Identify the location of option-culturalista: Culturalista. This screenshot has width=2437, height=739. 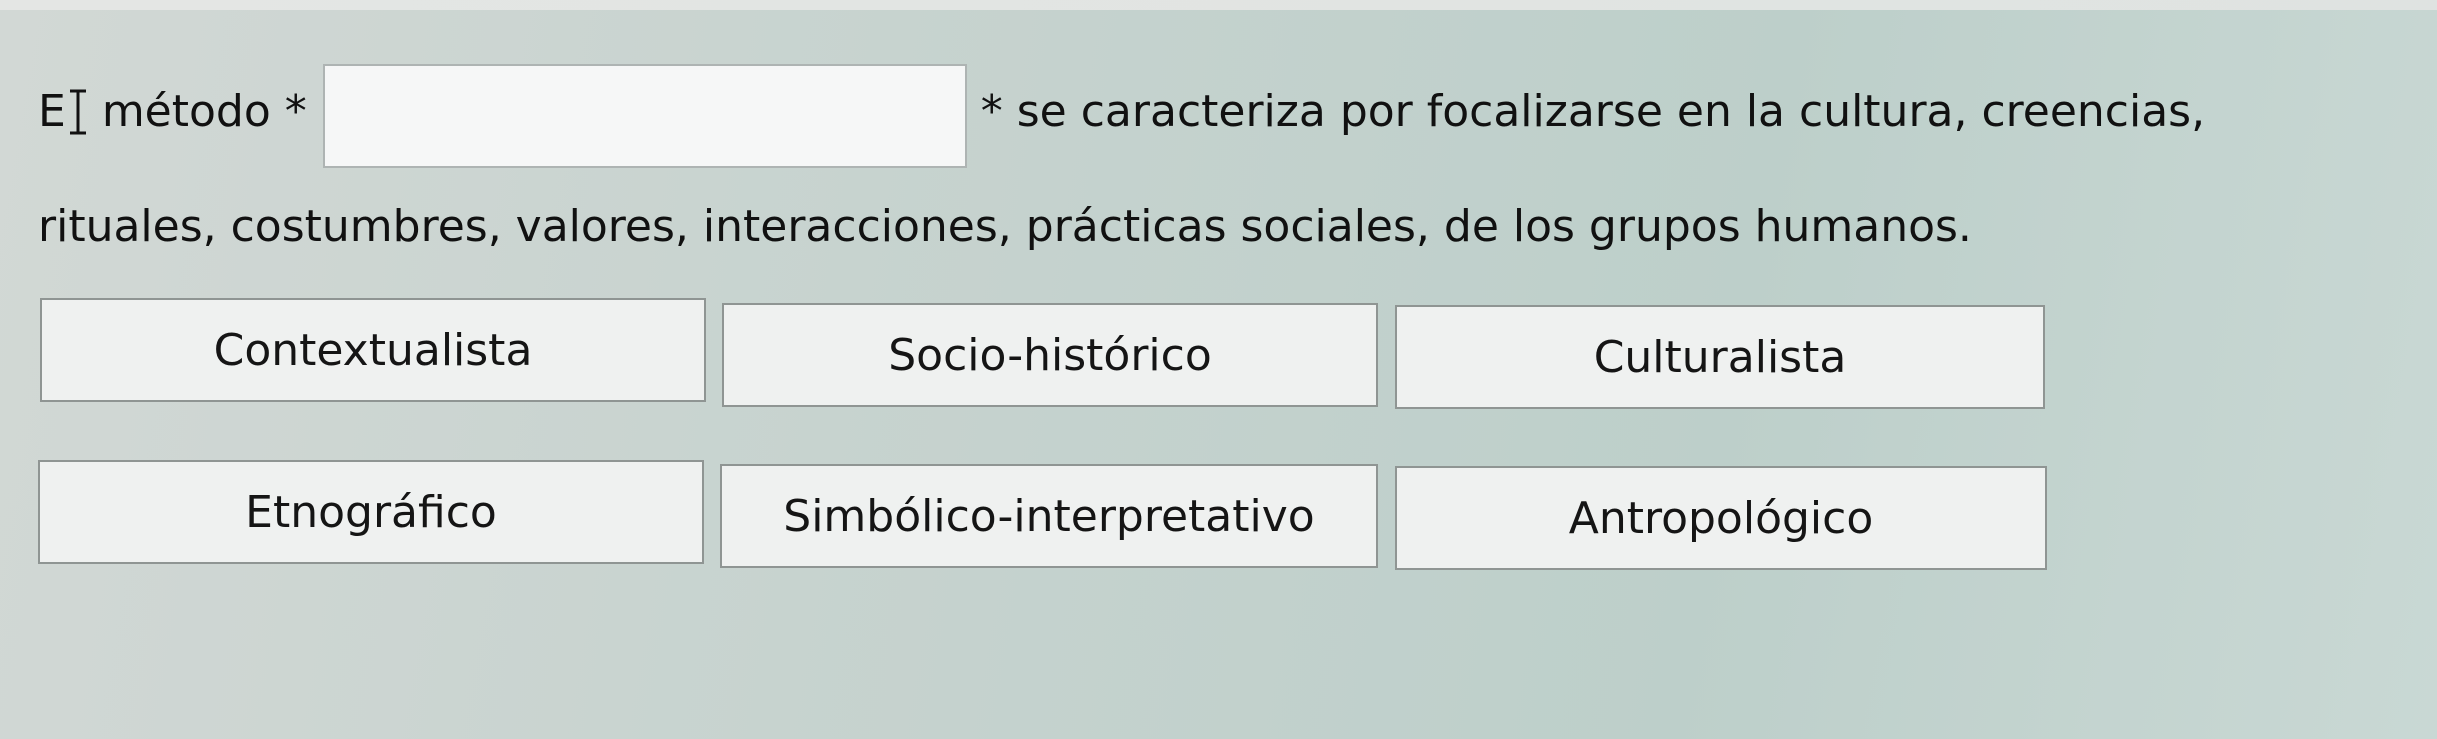
(1720, 357).